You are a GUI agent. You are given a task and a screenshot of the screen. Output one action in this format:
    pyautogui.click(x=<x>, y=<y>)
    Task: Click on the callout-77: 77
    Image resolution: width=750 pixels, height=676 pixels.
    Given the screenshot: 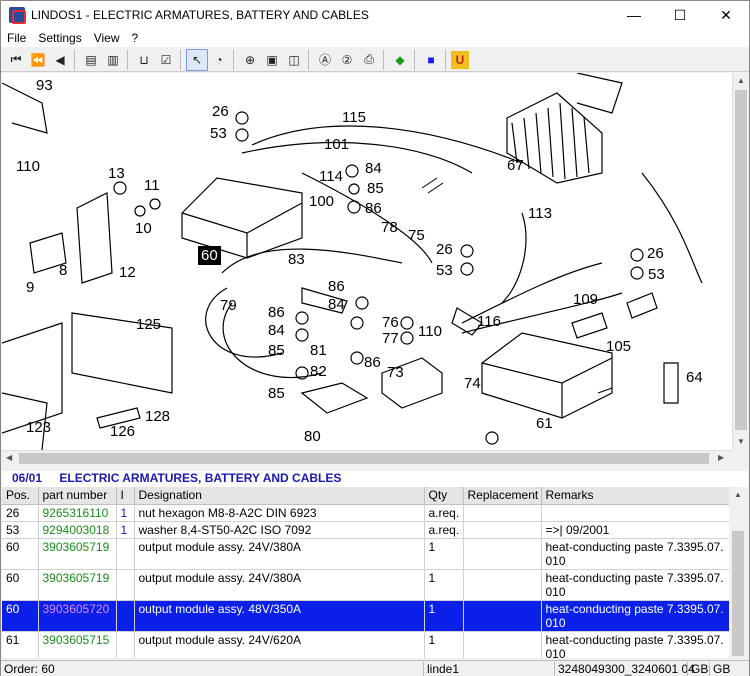 What is the action you would take?
    pyautogui.click(x=390, y=338)
    